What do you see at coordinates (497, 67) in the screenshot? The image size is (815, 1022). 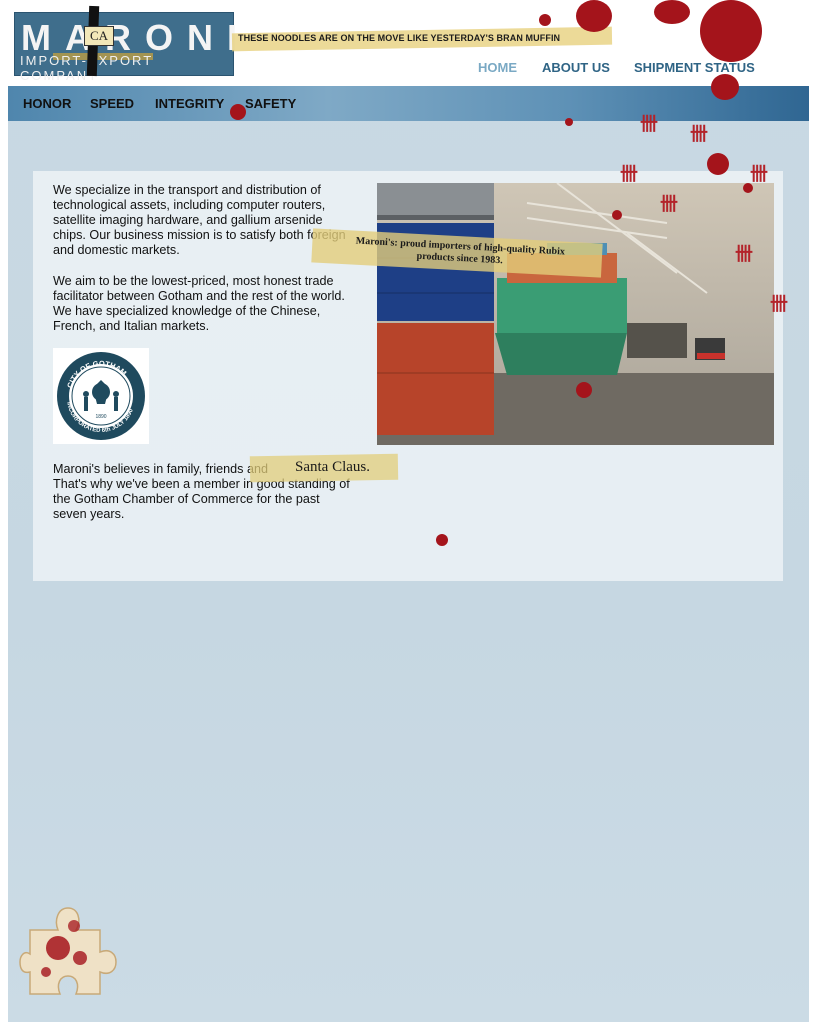 I see `nav-home-link: HOME` at bounding box center [497, 67].